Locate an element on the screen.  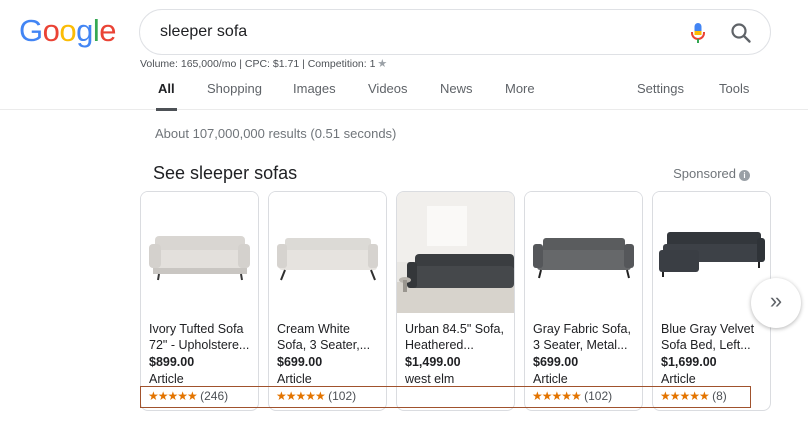
tab-more: More is located at coordinates (520, 88).